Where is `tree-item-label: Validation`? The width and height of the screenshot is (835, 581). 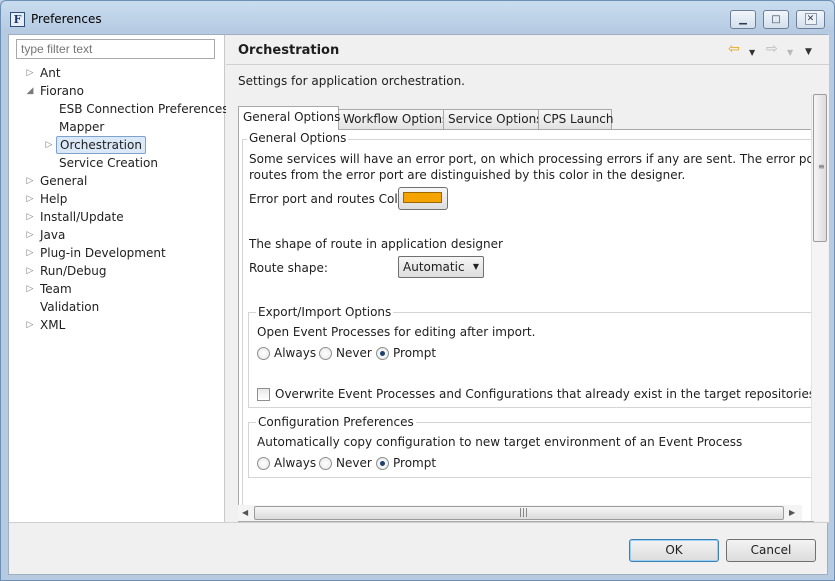
tree-item-label: Validation is located at coordinates (69, 307).